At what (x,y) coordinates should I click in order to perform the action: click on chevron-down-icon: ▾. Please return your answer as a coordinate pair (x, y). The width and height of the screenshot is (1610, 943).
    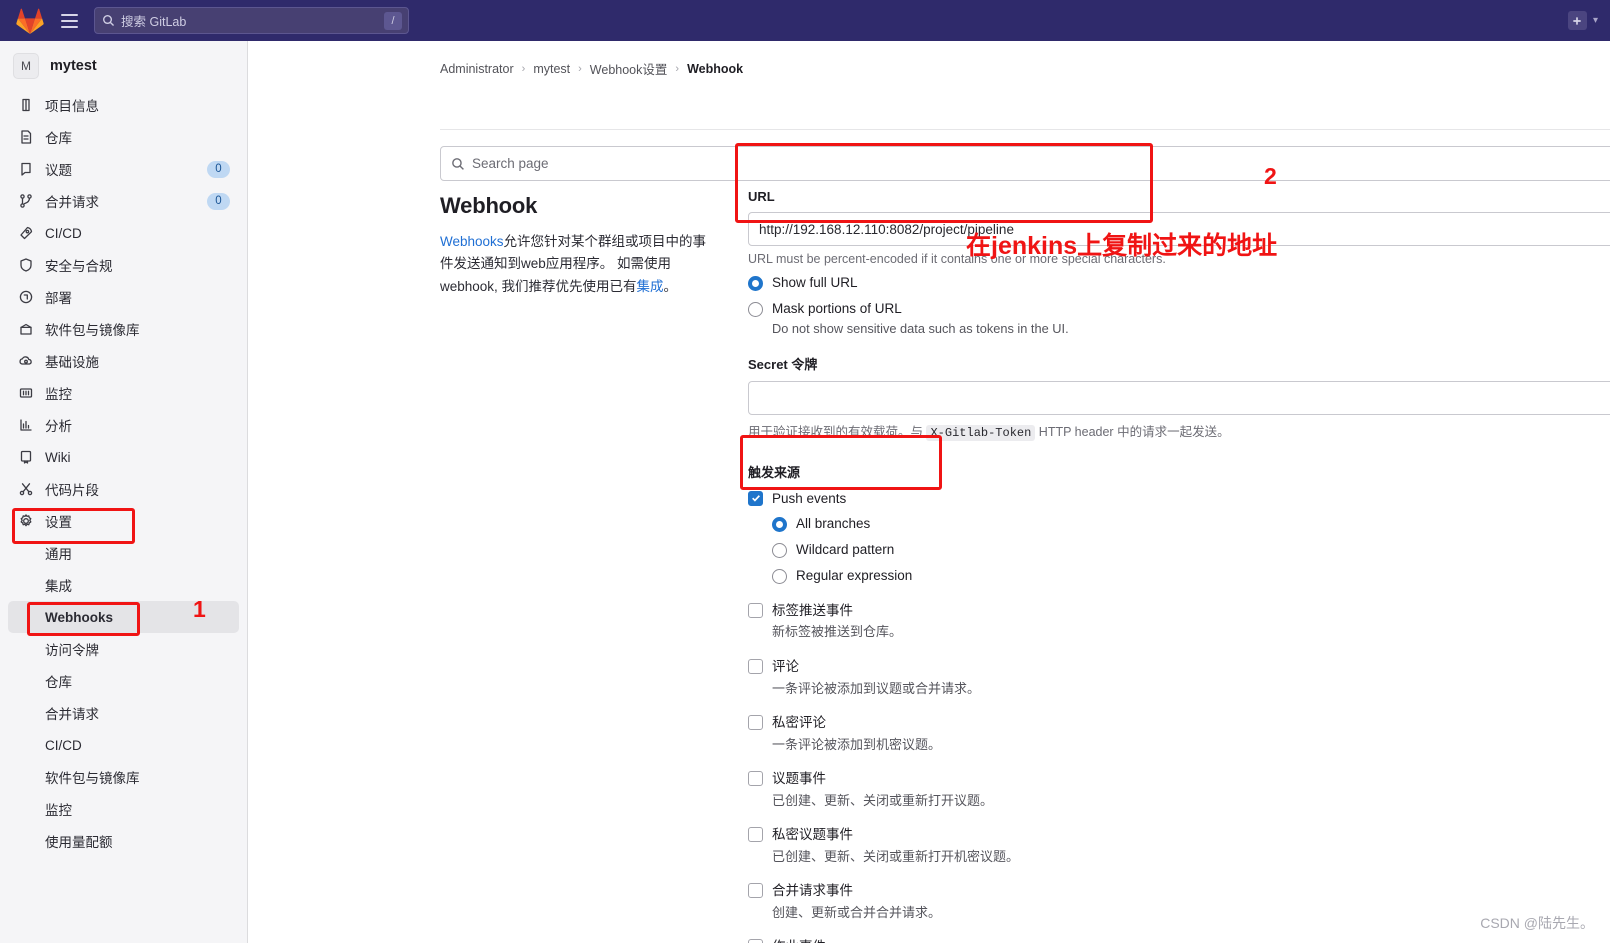
    Looking at the image, I should click on (1595, 20).